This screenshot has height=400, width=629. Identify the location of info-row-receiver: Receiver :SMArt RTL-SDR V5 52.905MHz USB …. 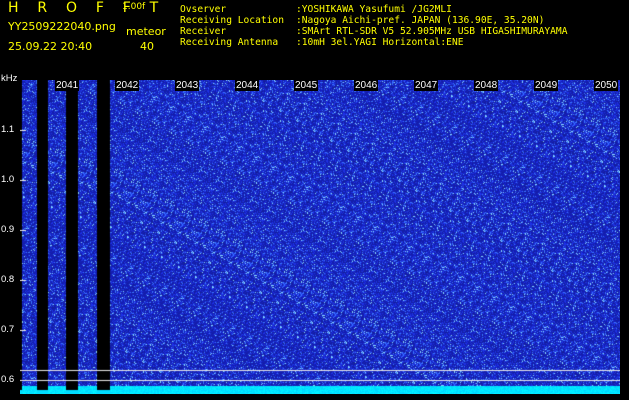
(373, 31).